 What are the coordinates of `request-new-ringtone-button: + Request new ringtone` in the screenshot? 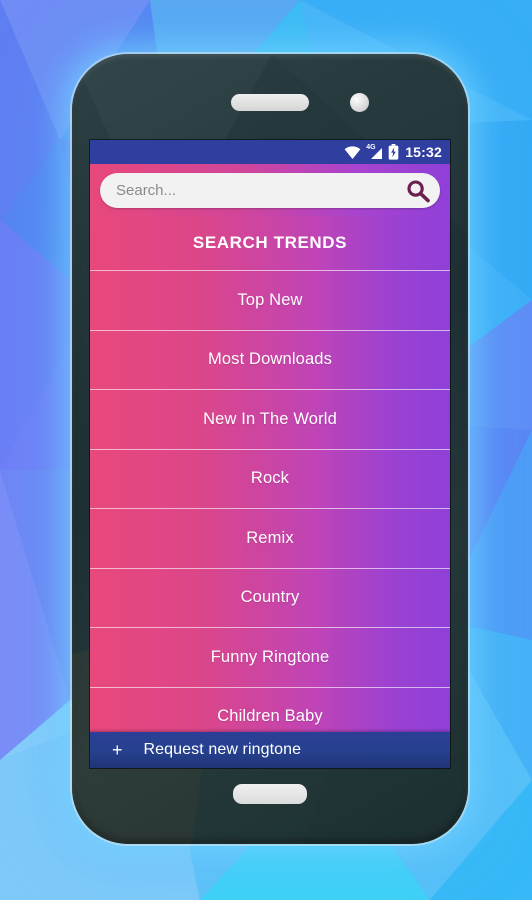 It's located at (270, 750).